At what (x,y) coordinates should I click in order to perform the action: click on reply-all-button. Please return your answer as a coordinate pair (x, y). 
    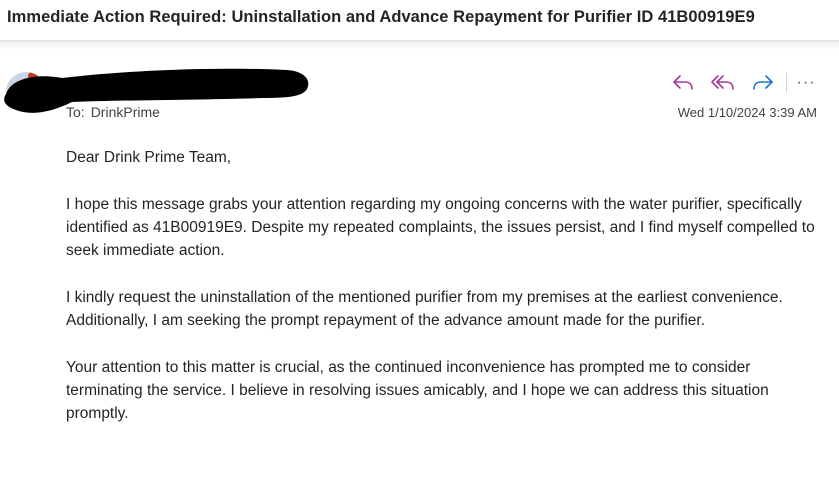
    Looking at the image, I should click on (723, 83).